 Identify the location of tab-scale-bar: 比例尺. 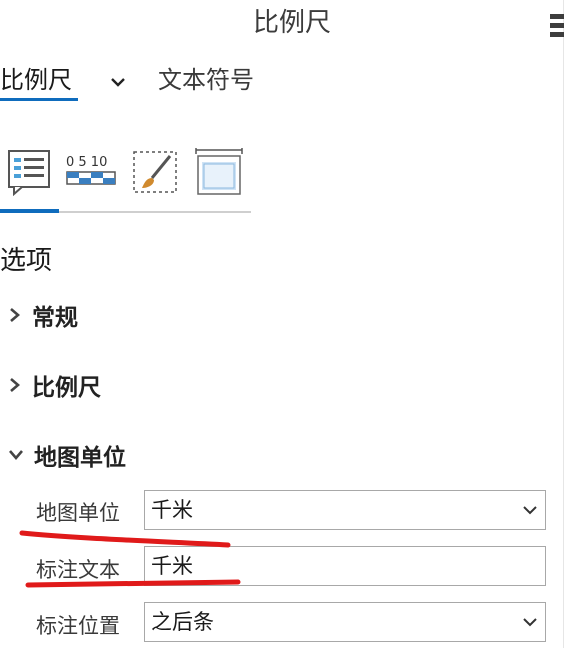
(36, 80).